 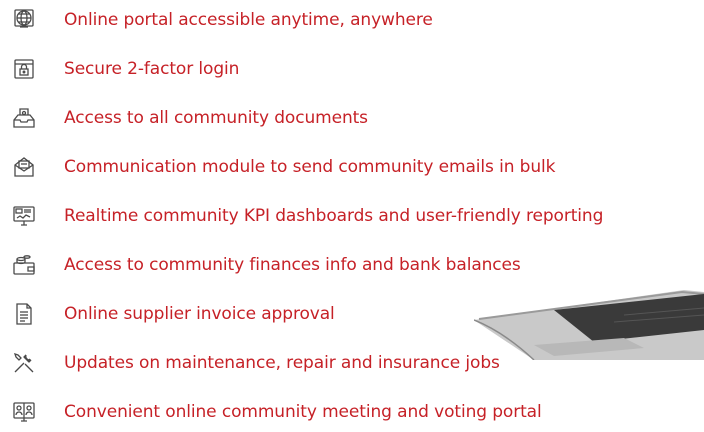 What do you see at coordinates (589, 325) in the screenshot?
I see `laptop-image` at bounding box center [589, 325].